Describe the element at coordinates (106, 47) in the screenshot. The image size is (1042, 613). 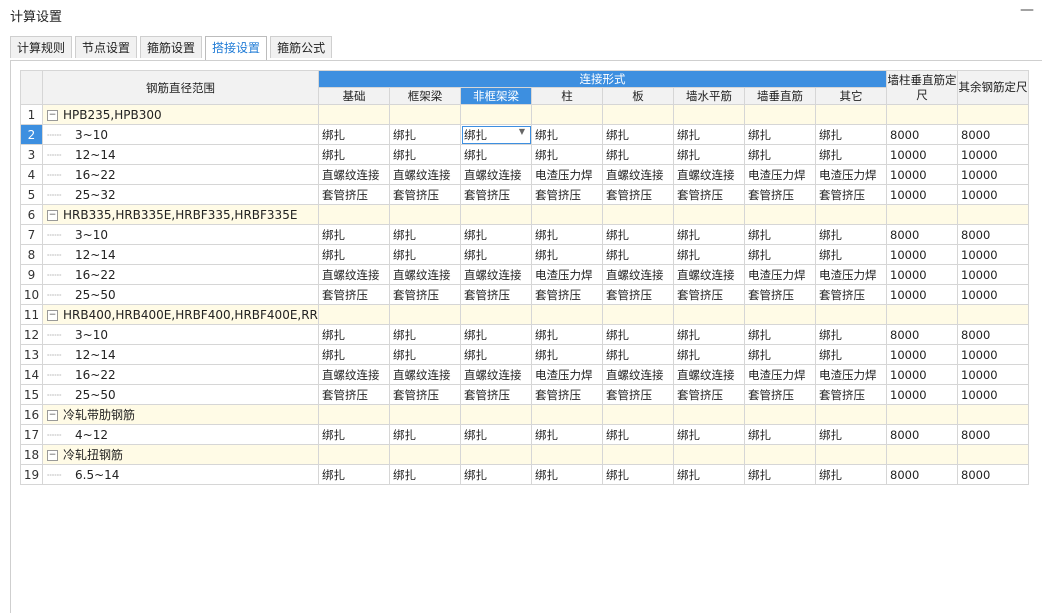
I see `tab-node-settings: 节点设置` at that location.